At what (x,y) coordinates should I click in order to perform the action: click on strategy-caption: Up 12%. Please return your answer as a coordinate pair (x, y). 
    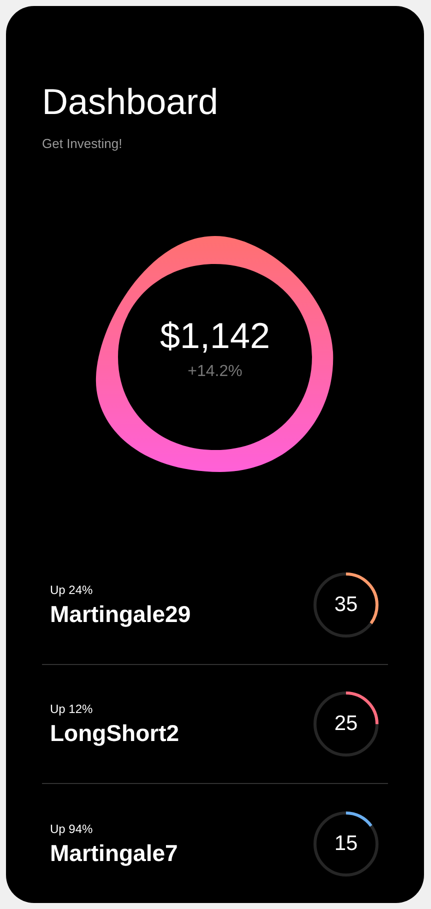
    Looking at the image, I should click on (72, 709).